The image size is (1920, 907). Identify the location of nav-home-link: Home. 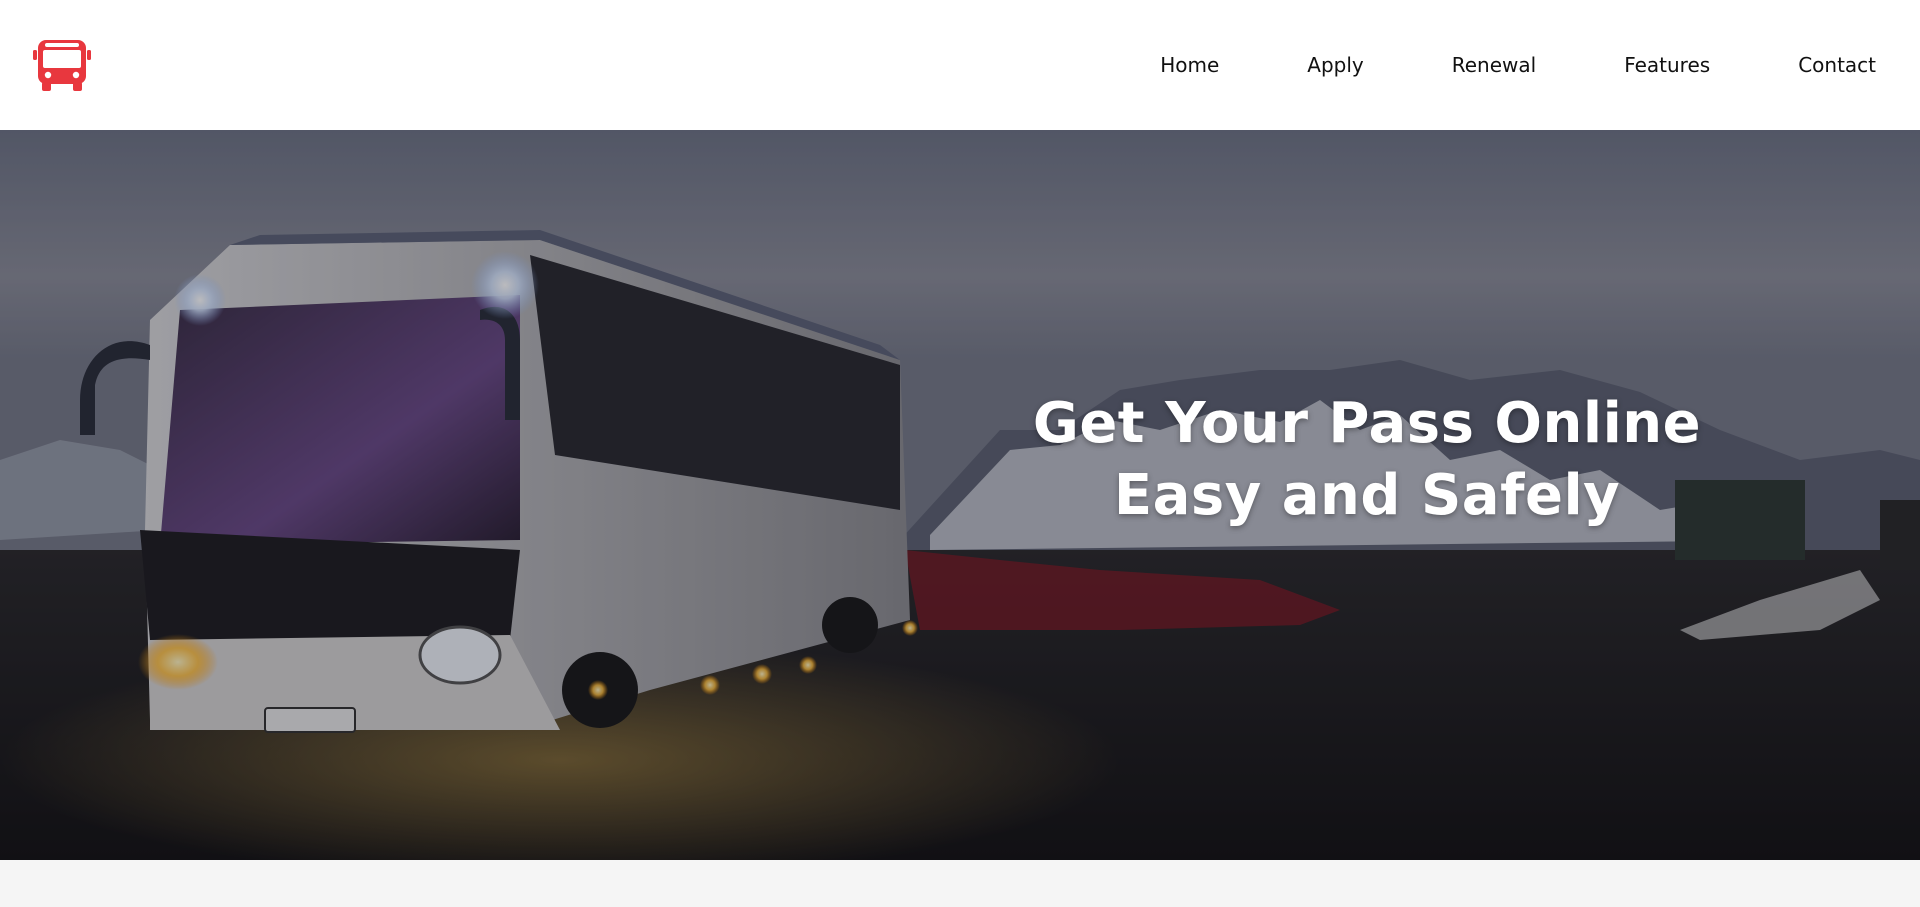
(1189, 65).